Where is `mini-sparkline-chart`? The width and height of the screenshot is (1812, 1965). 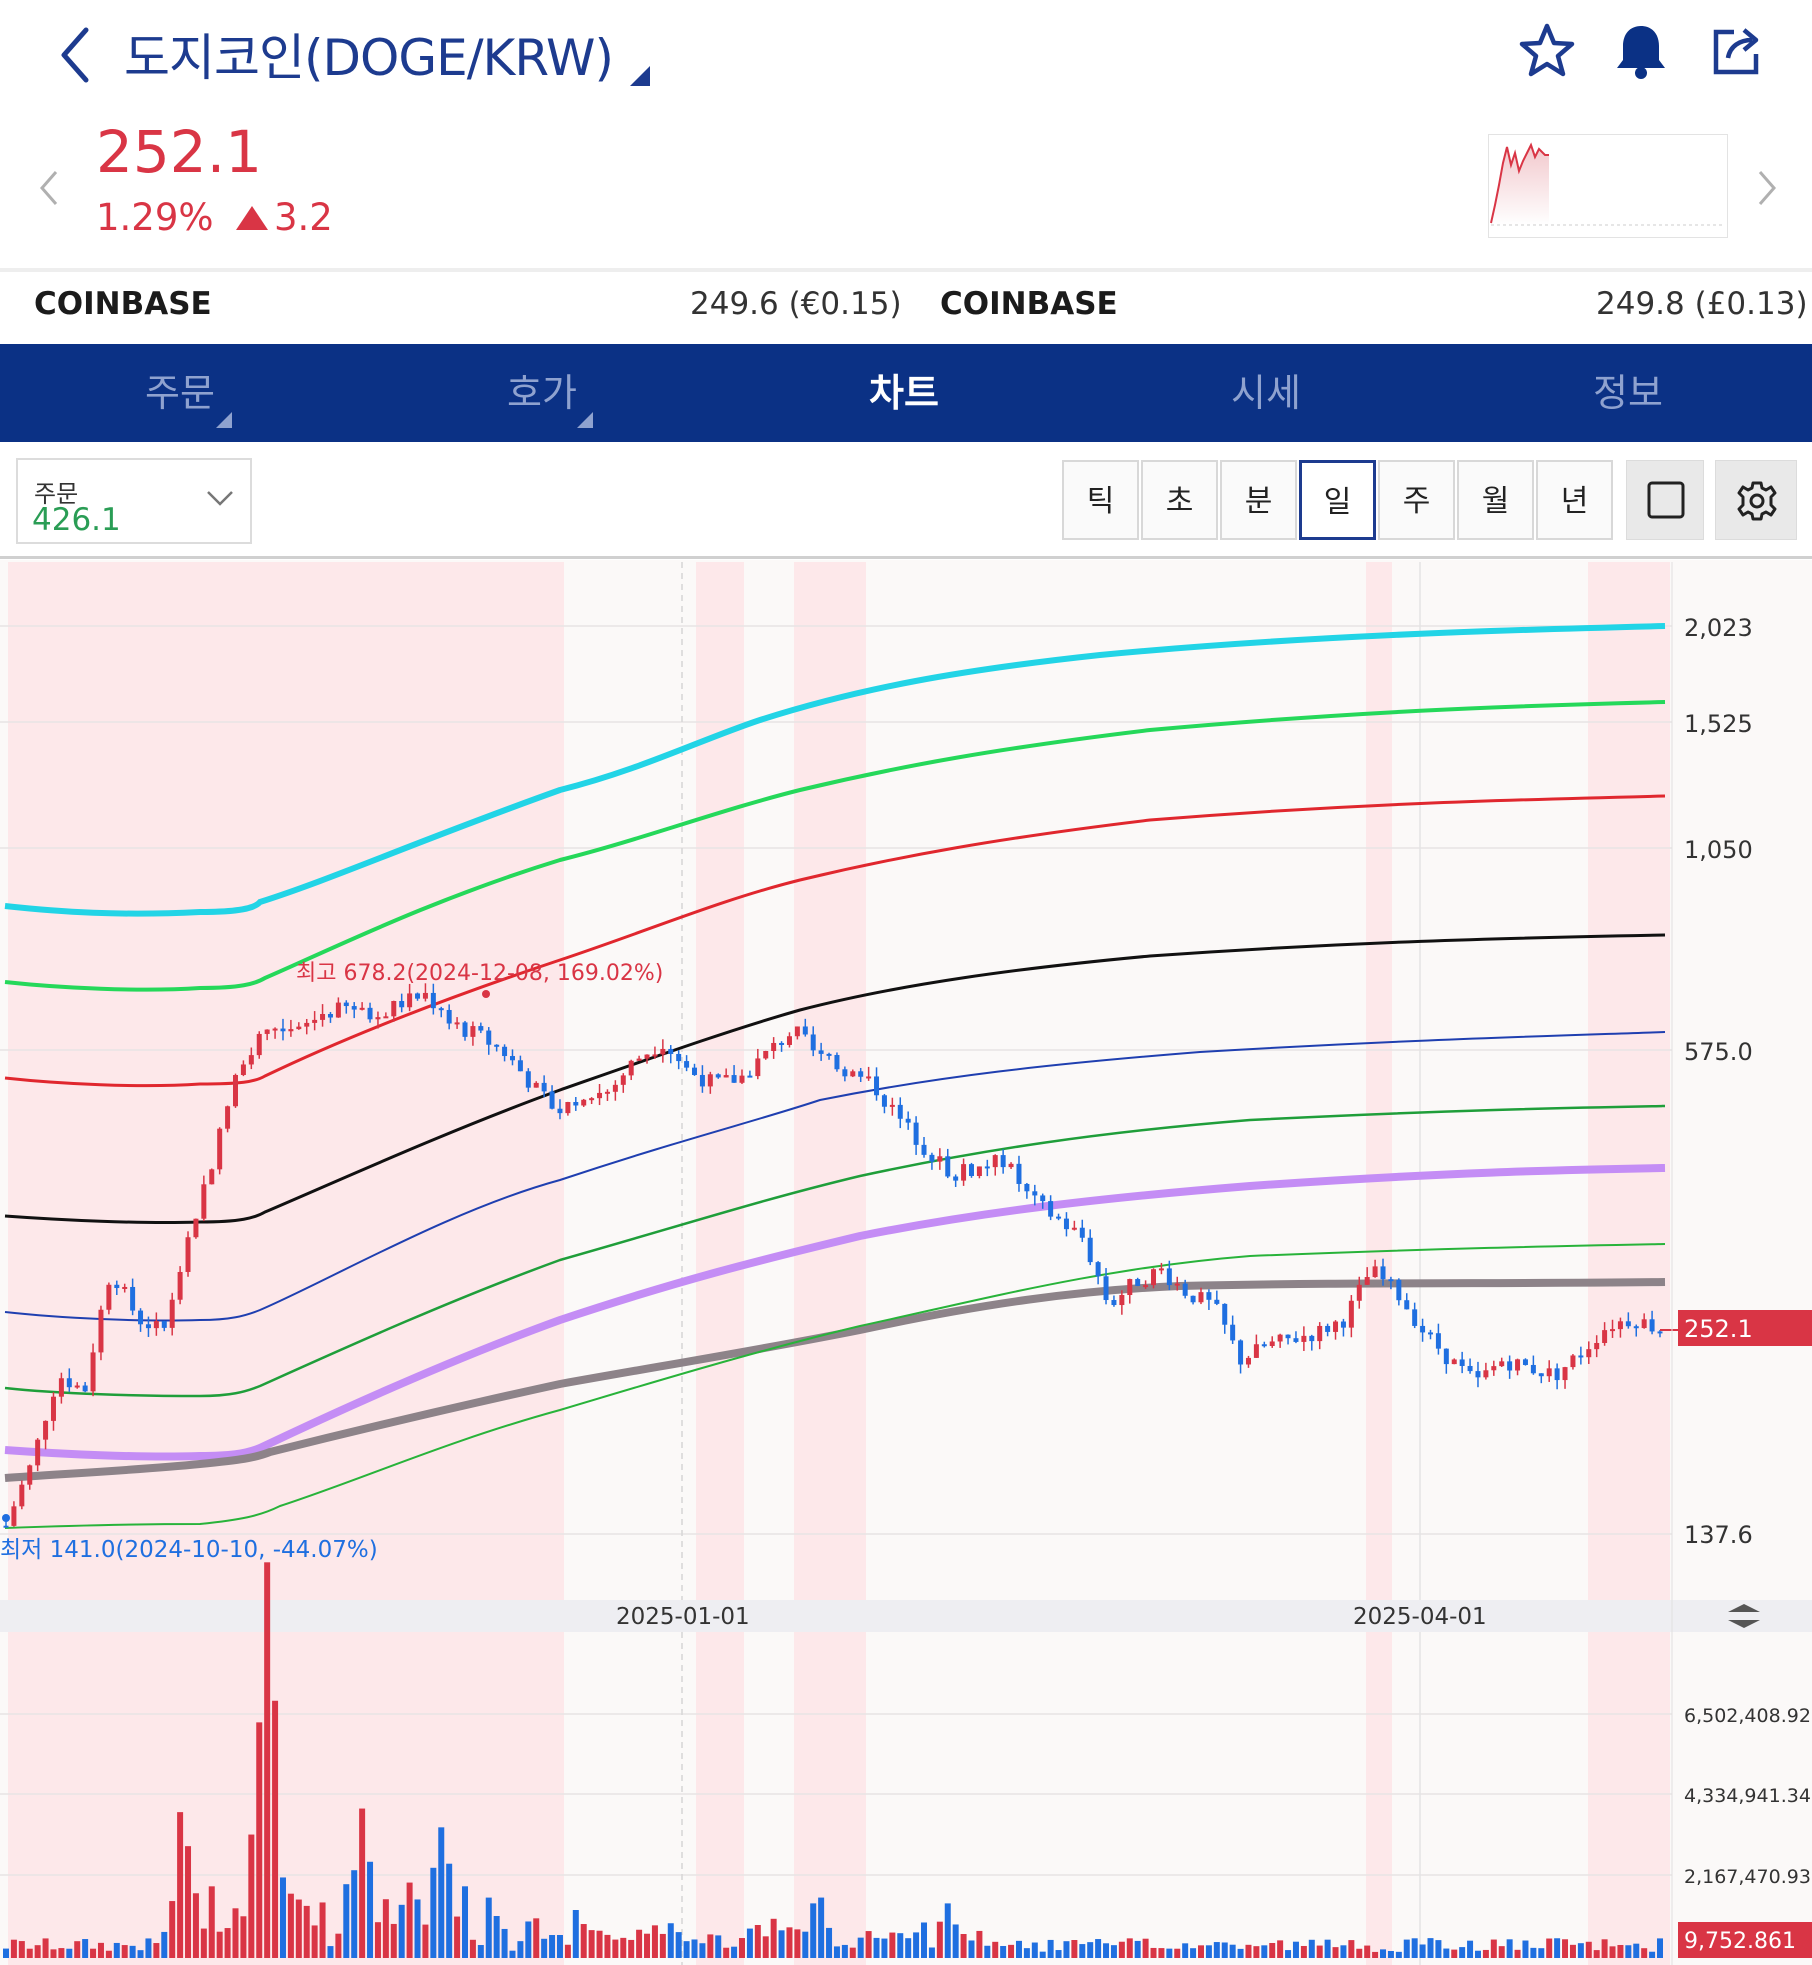 mini-sparkline-chart is located at coordinates (1608, 186).